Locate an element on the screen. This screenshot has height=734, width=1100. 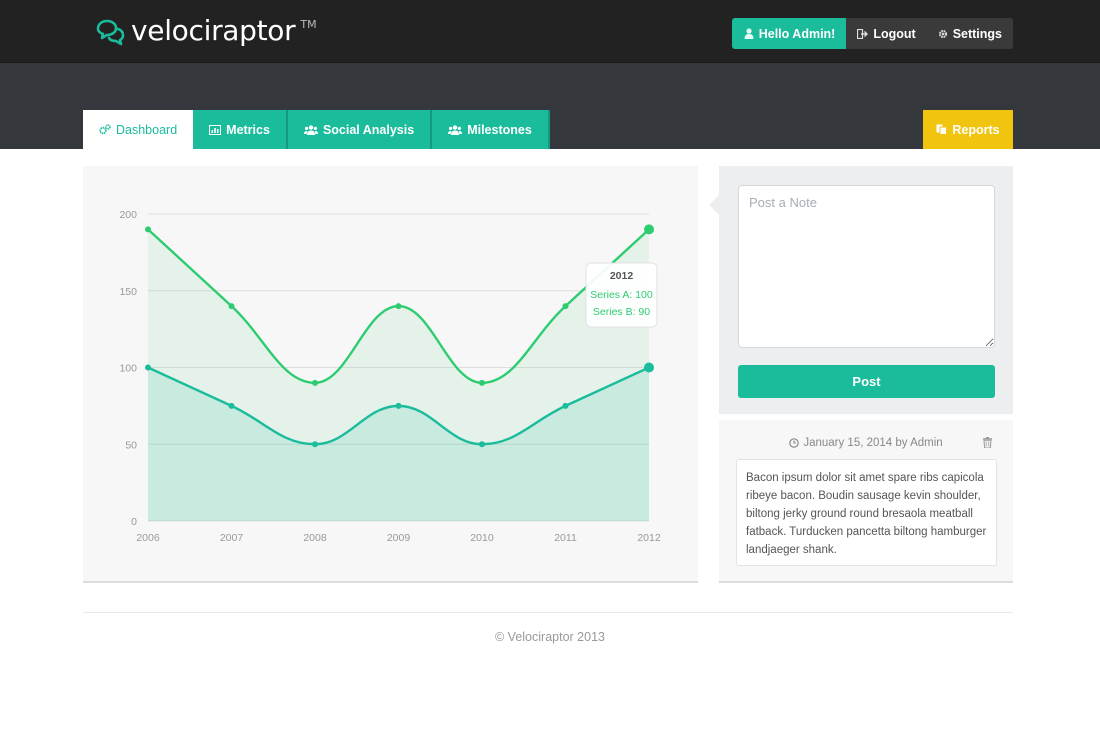
bar-chart-icon is located at coordinates (215, 129).